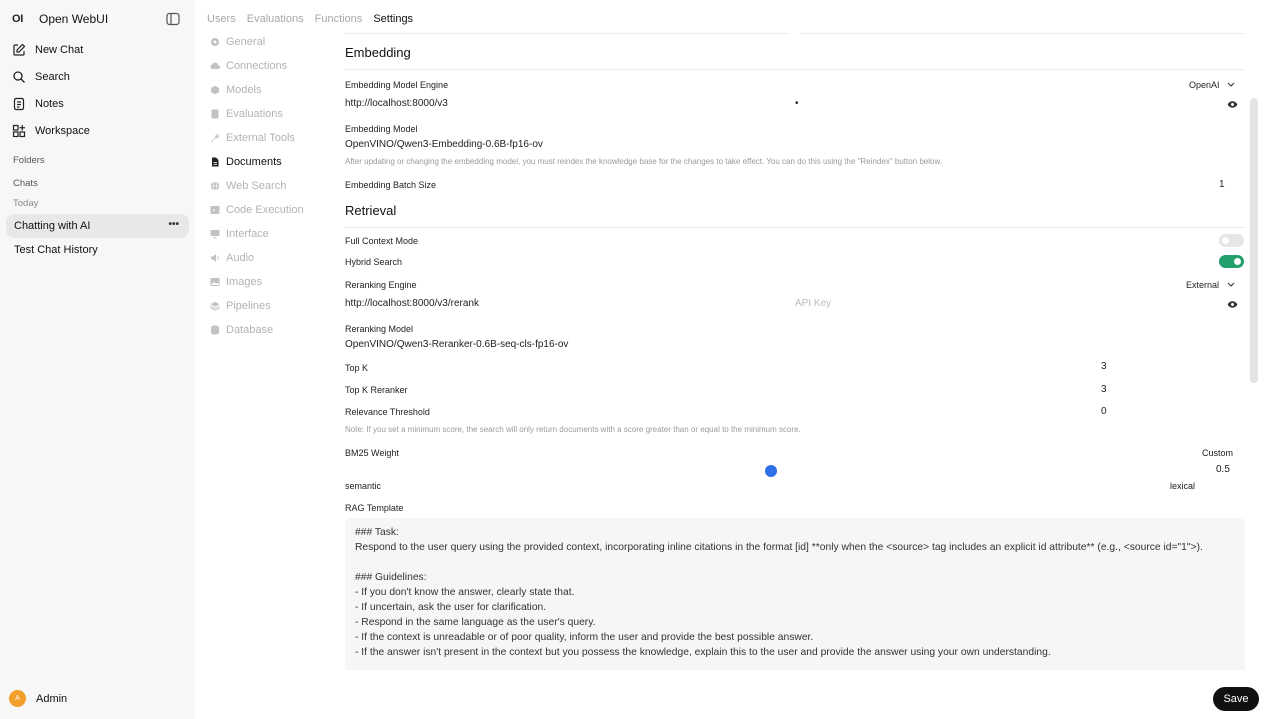 The height and width of the screenshot is (719, 1279). I want to click on new-chat-button: New Chat, so click(47, 50).